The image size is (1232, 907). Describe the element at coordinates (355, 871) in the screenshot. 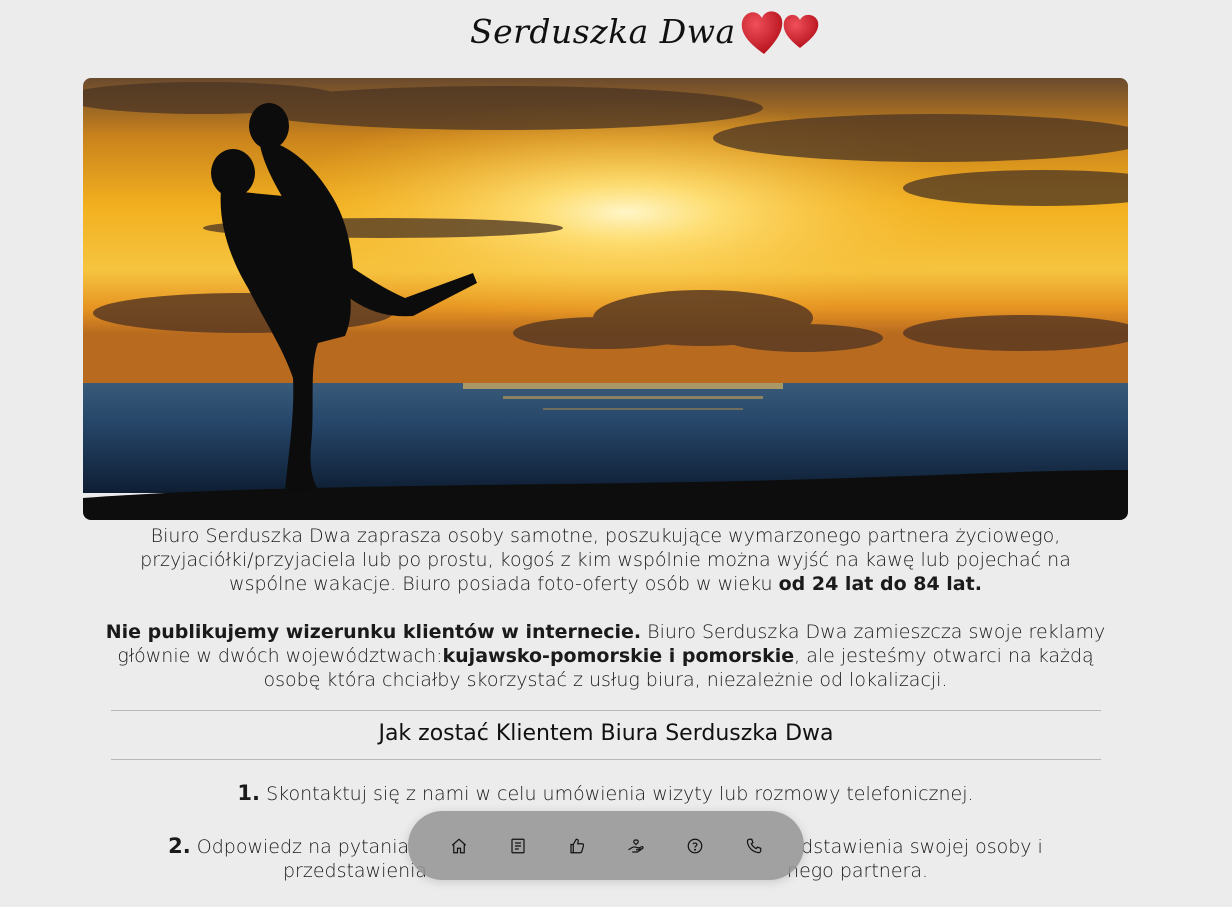

I see `step-text-c: przedstawienia` at that location.